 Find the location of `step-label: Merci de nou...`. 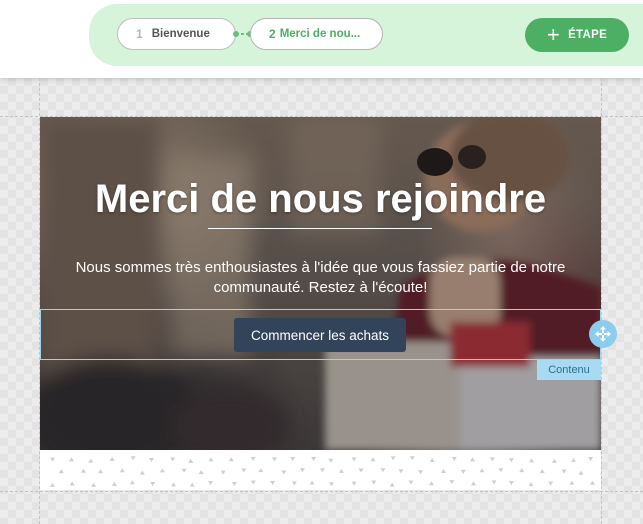

step-label: Merci de nou... is located at coordinates (320, 34).